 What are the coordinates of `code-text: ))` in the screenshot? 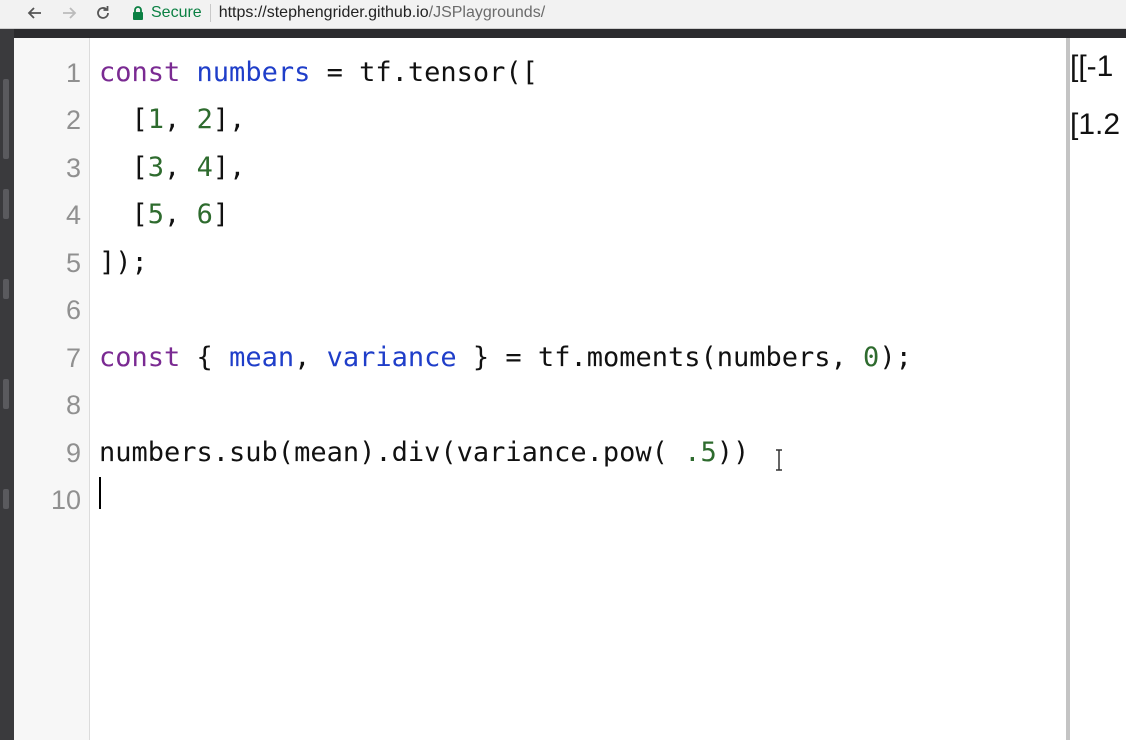 It's located at (733, 452).